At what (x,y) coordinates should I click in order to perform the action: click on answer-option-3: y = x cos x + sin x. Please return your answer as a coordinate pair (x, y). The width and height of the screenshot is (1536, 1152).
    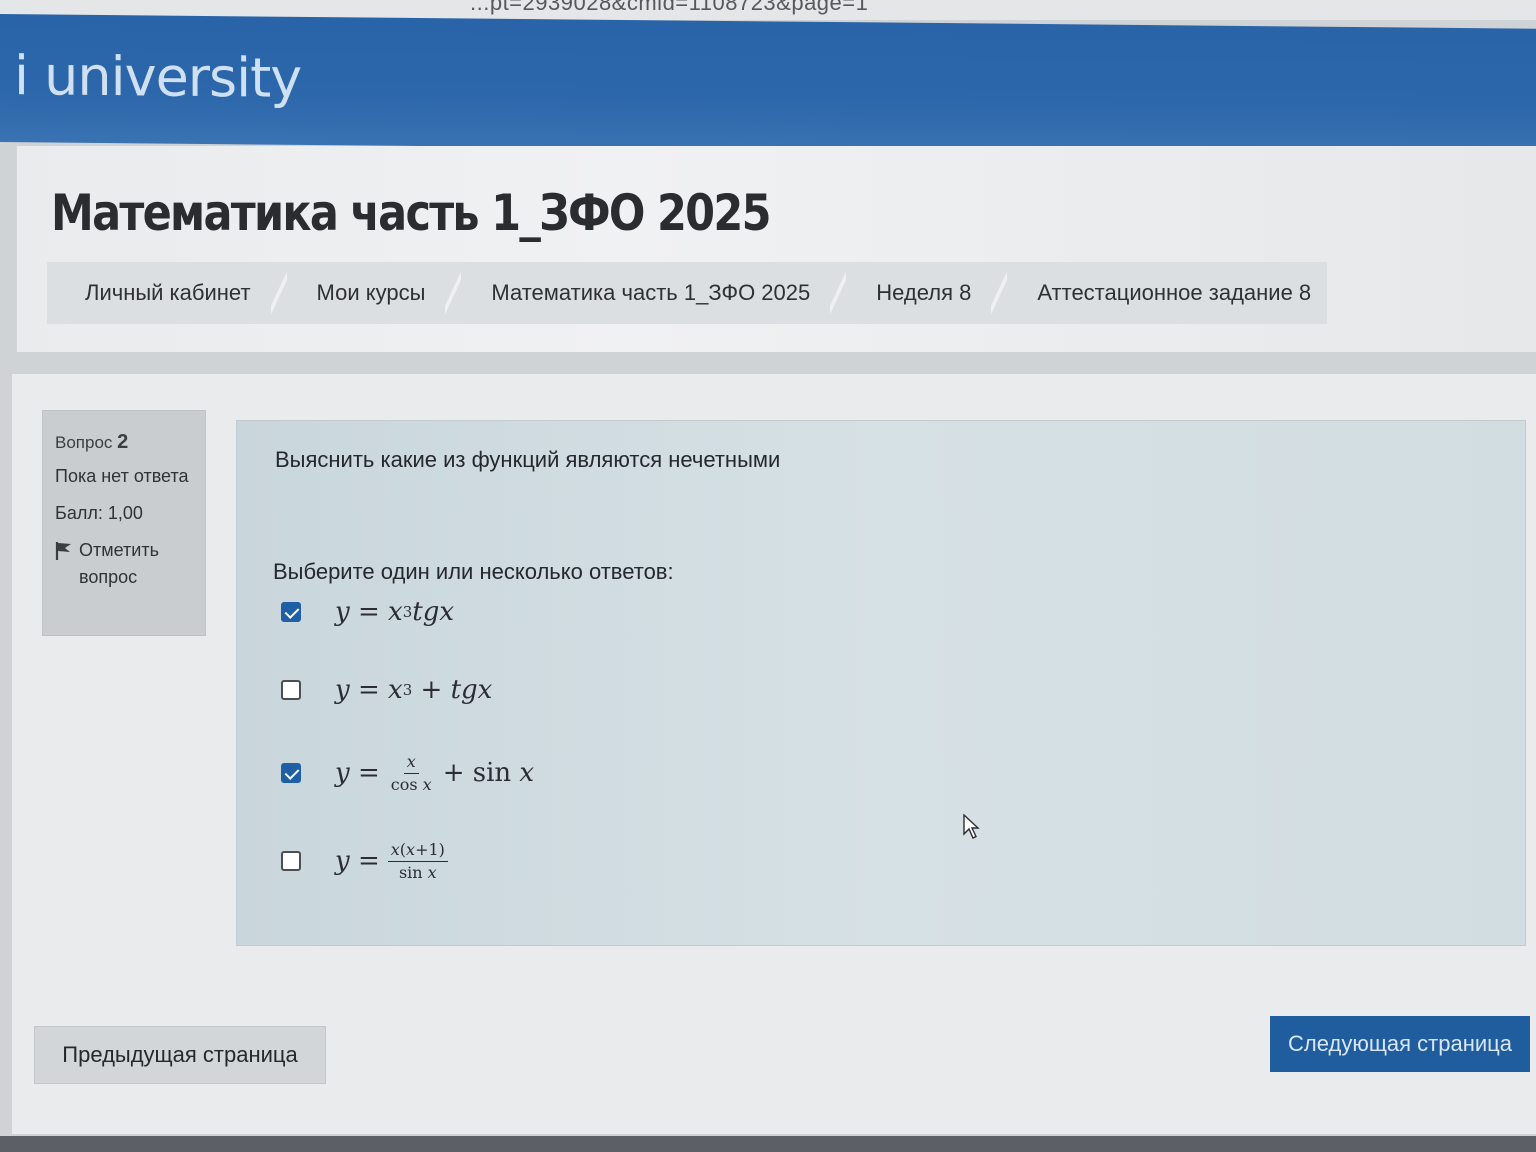
    Looking at the image, I should click on (407, 773).